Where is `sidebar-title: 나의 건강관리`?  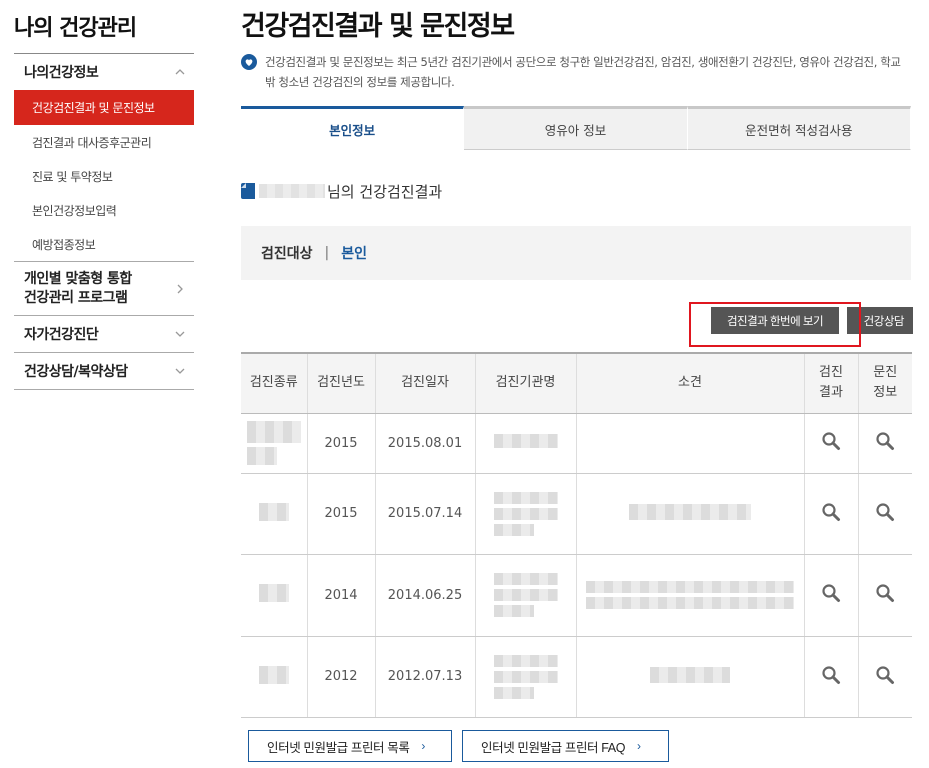
sidebar-title: 나의 건강관리 is located at coordinates (104, 27).